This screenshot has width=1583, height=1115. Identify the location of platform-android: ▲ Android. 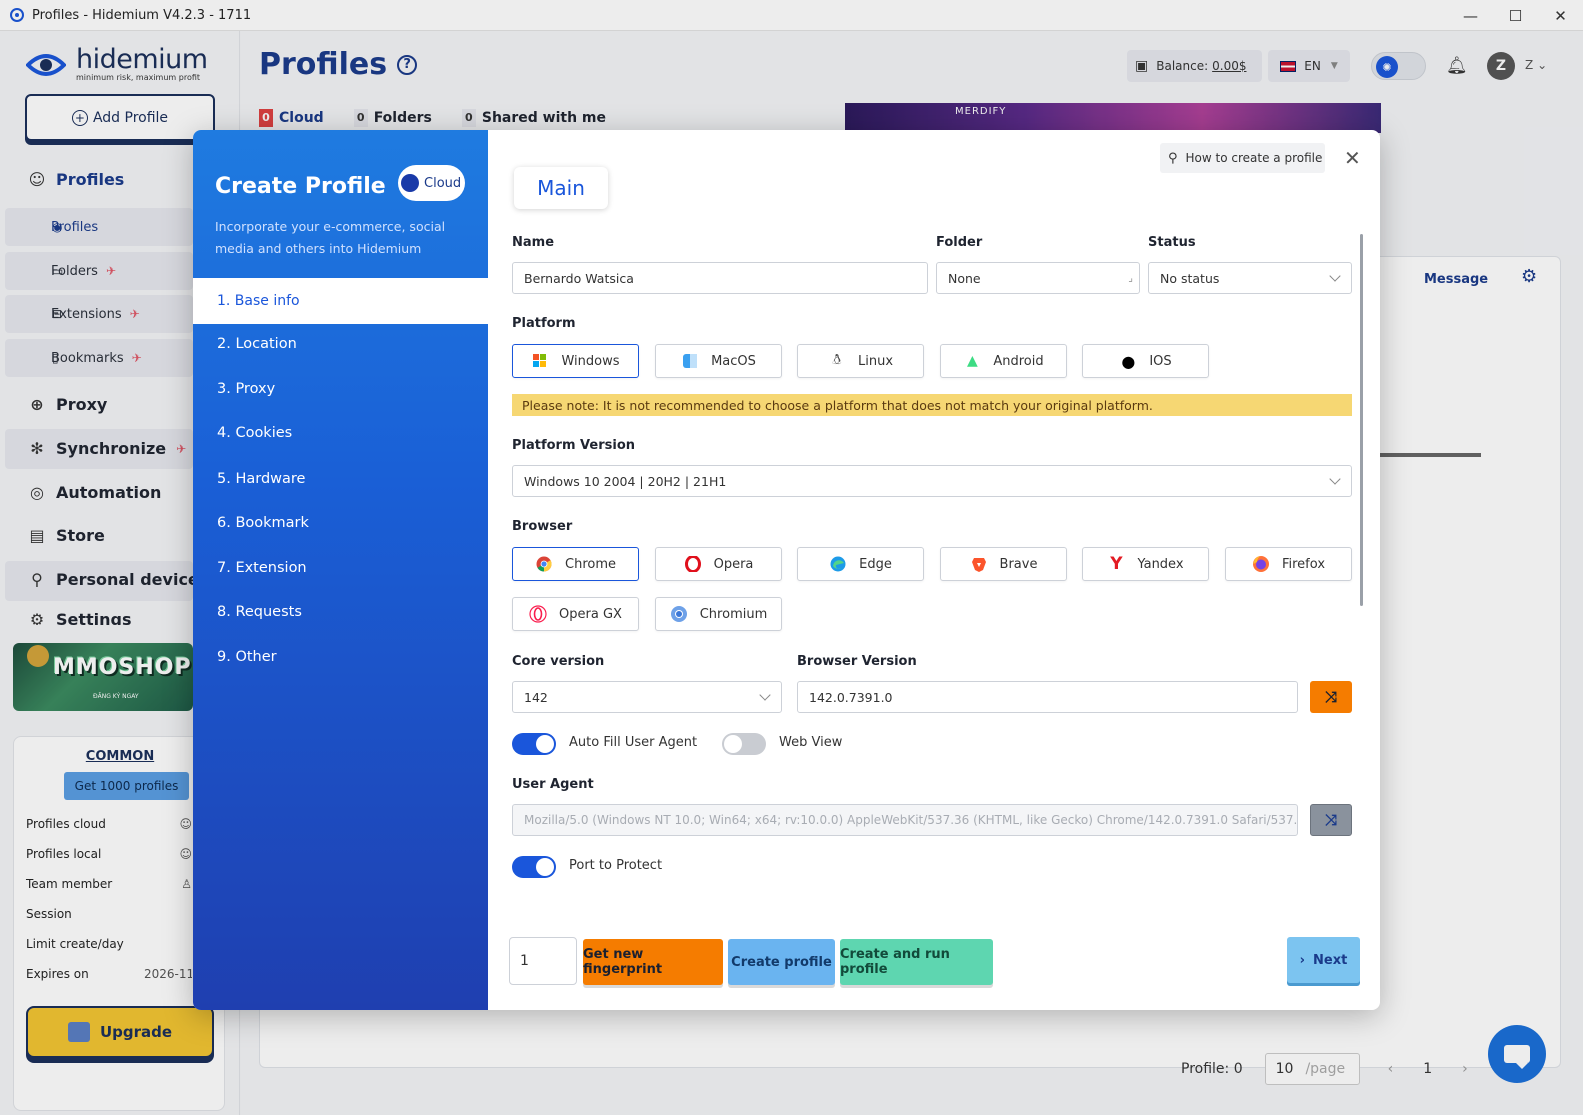
(1003, 361).